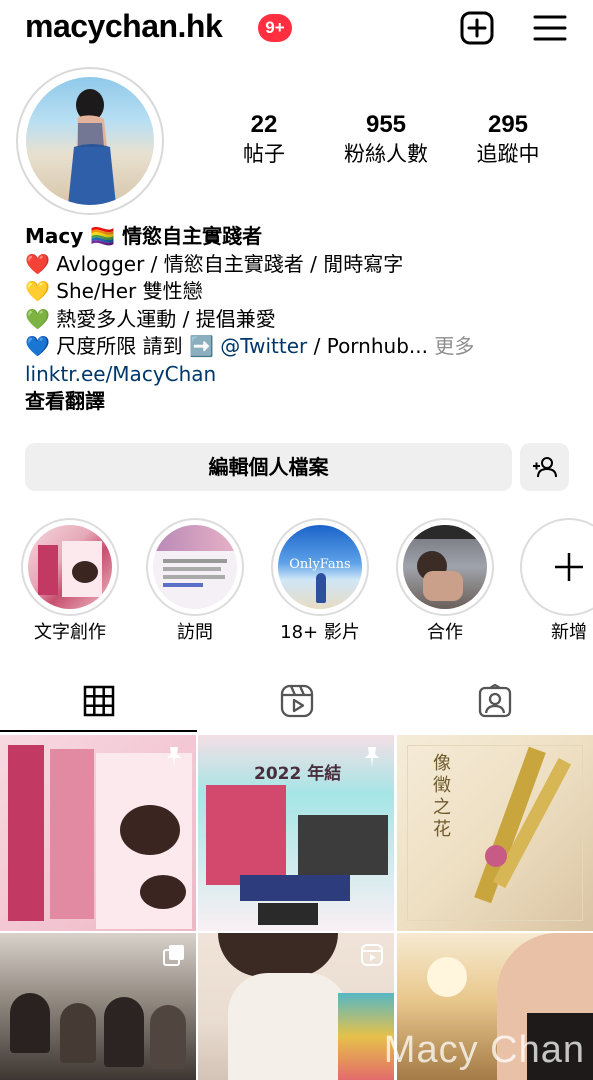 This screenshot has width=593, height=1080. Describe the element at coordinates (508, 154) in the screenshot. I see `stat-following-label: 追蹤中` at that location.